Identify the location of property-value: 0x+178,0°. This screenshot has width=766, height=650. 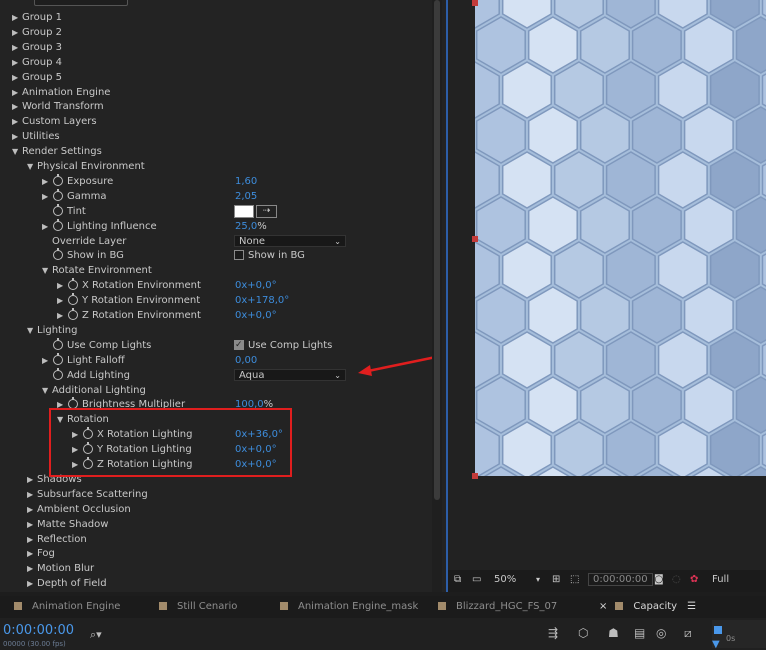
(262, 300).